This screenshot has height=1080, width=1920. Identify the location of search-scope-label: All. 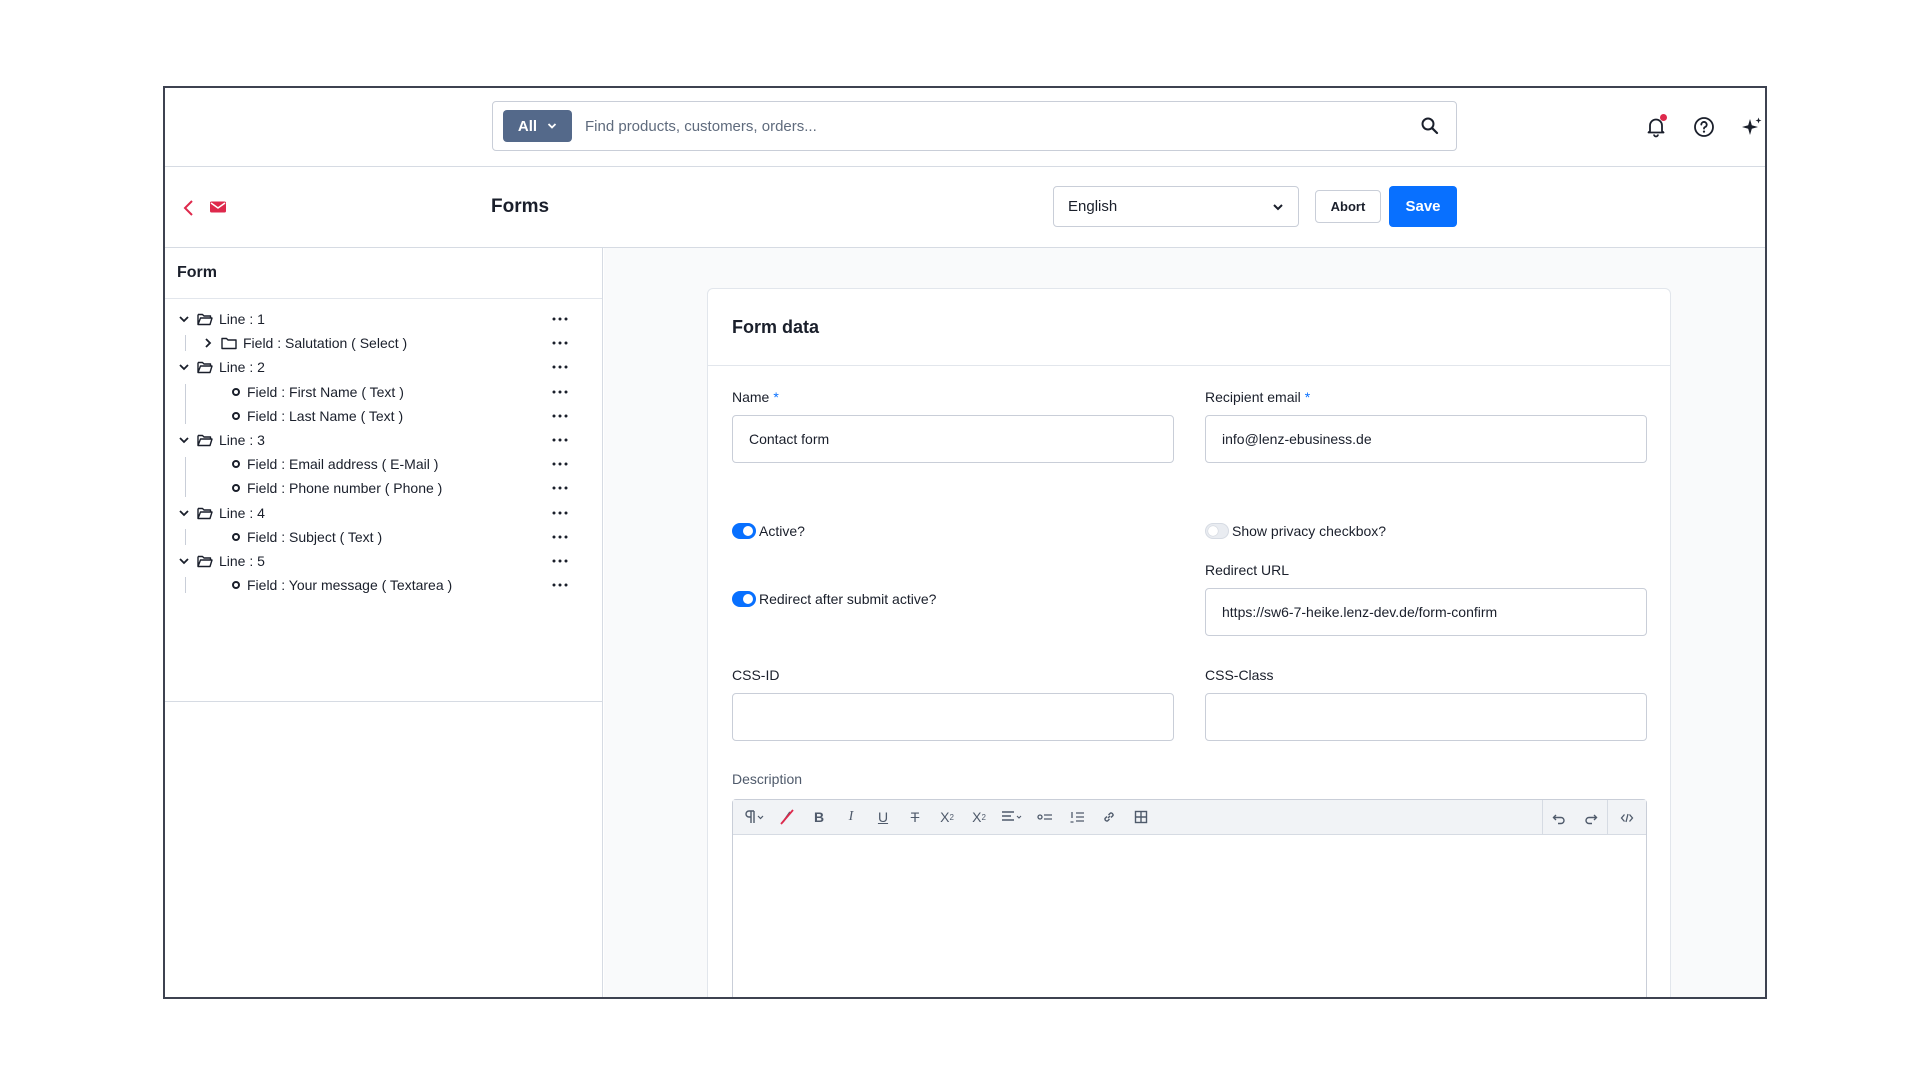
(527, 126).